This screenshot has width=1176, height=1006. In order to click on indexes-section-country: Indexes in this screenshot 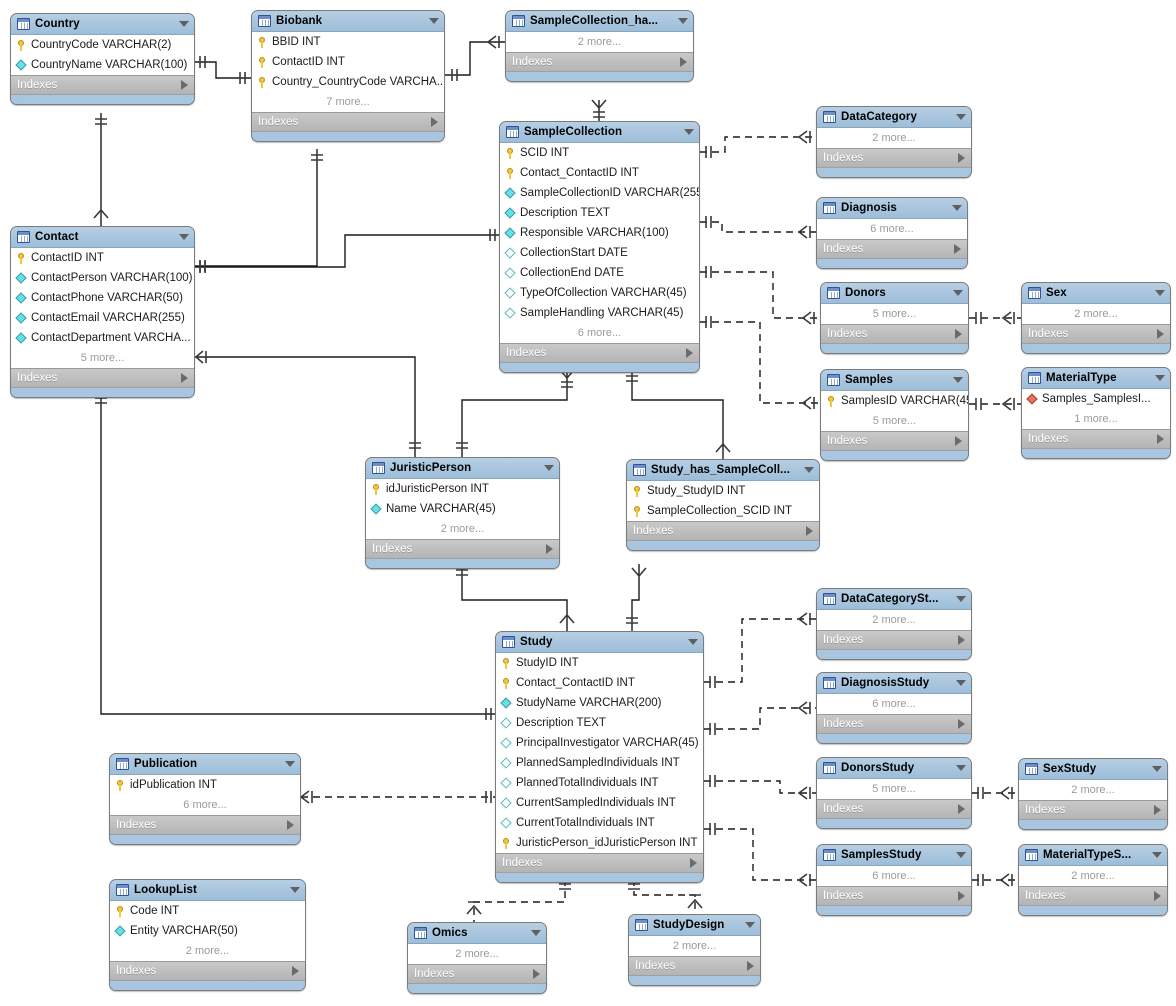, I will do `click(102, 85)`.